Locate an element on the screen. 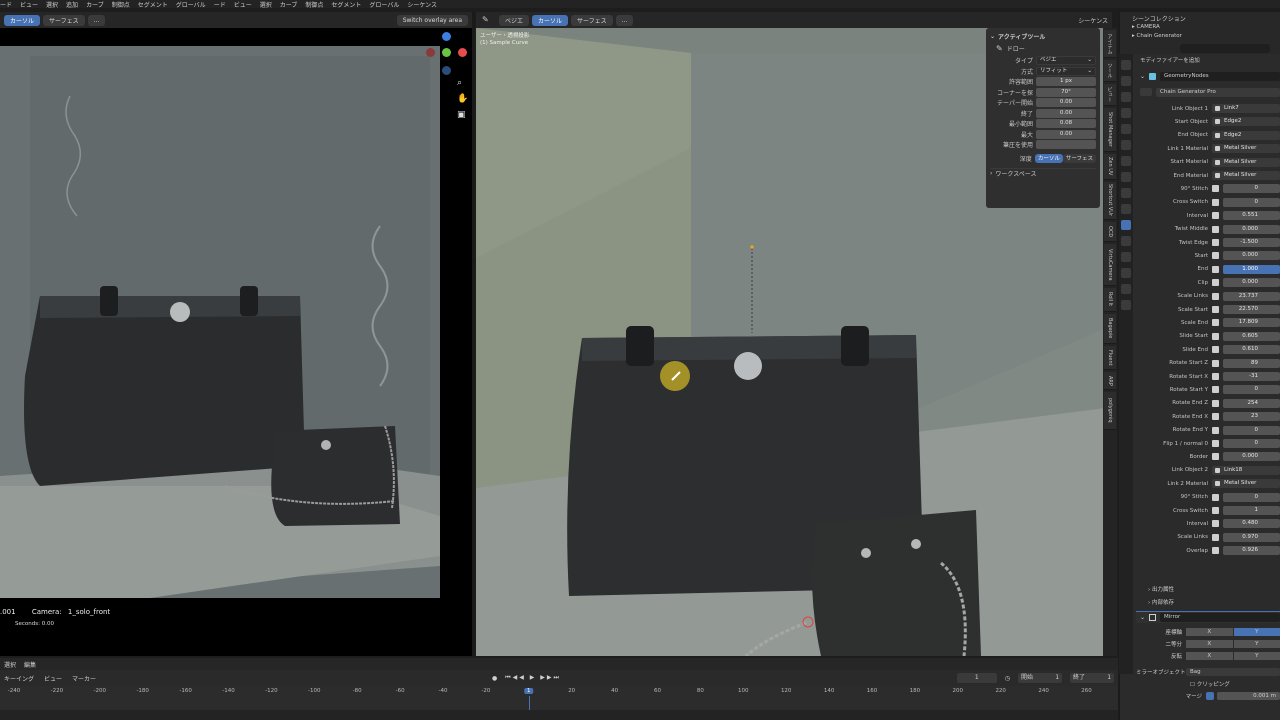  left-mode-surface-button: サーフェス is located at coordinates (64, 20).